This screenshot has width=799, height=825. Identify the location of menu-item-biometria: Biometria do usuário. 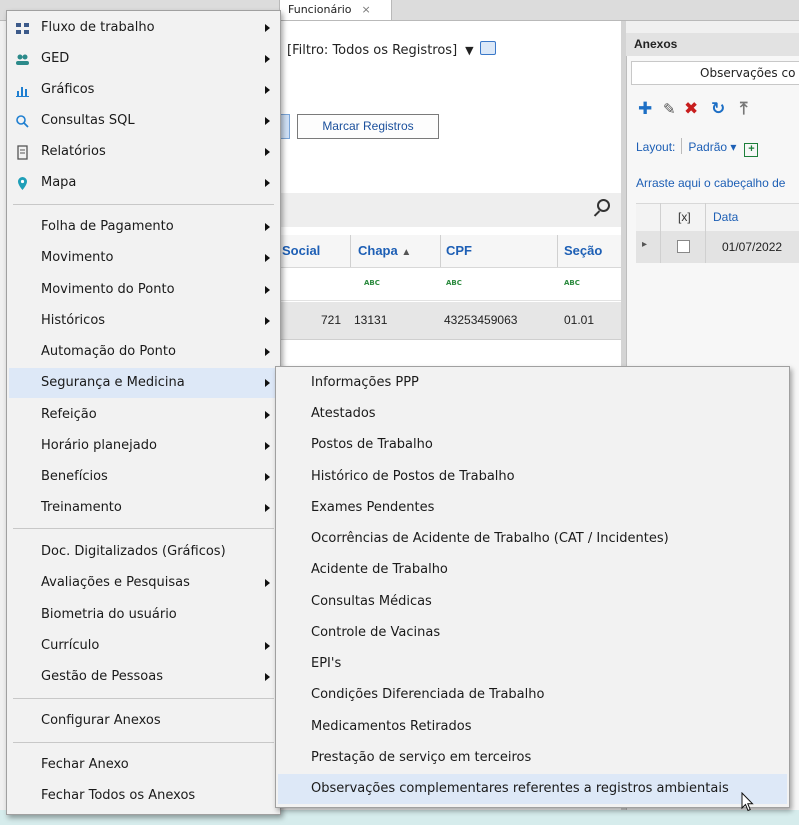
(143, 615).